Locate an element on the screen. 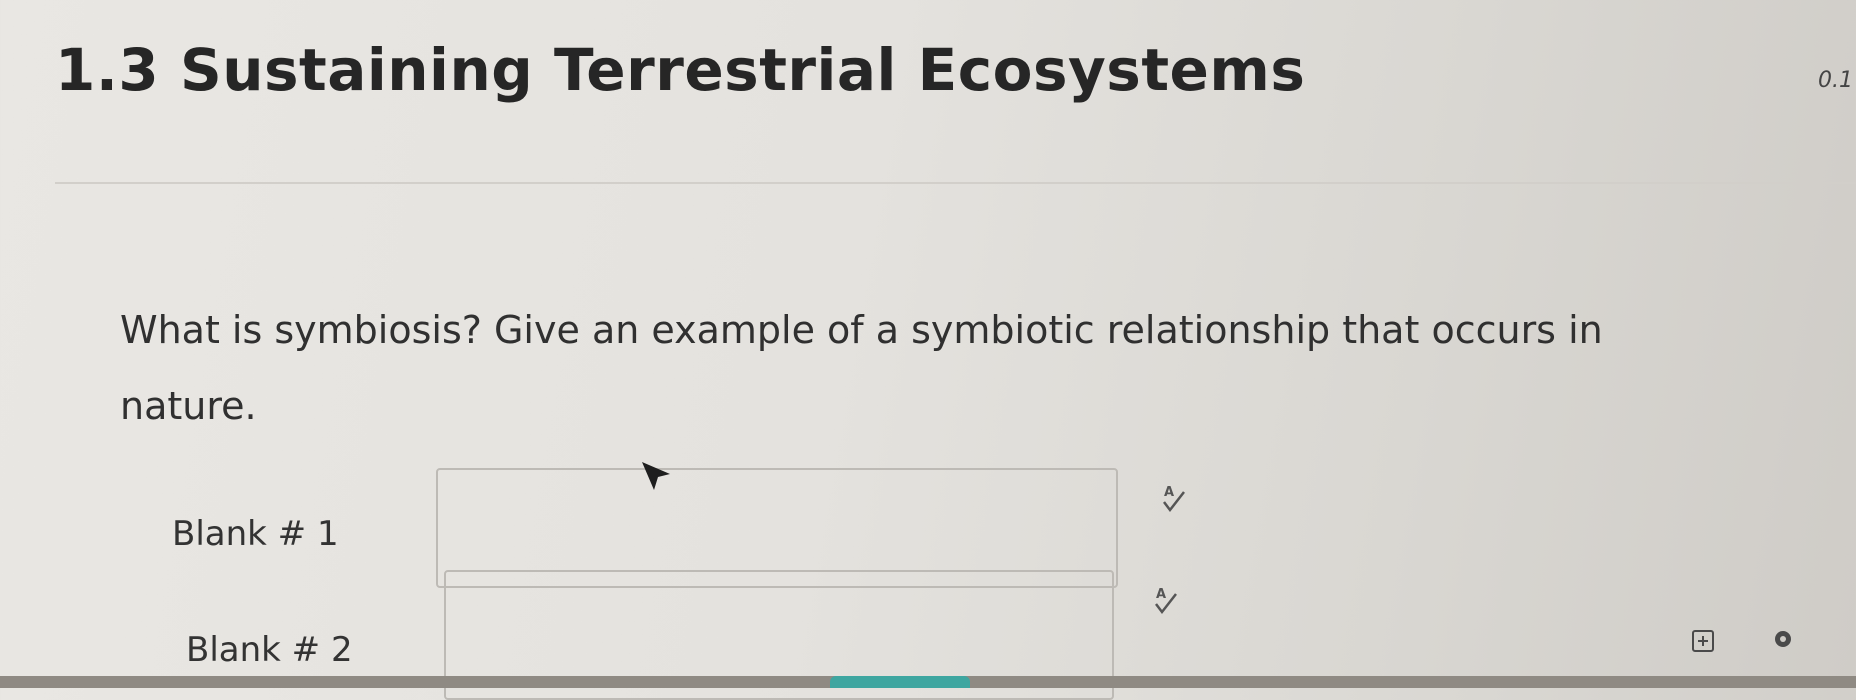  header-divider is located at coordinates (955, 183).